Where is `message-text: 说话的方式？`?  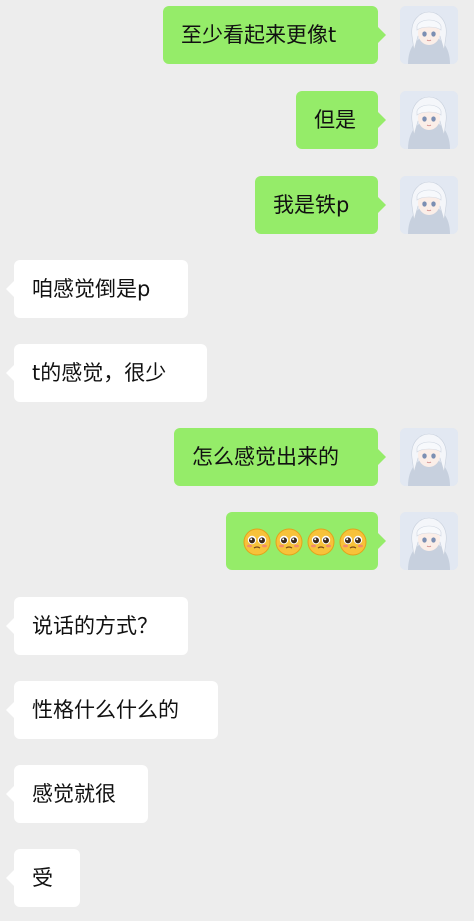
message-text: 说话的方式？ is located at coordinates (95, 626).